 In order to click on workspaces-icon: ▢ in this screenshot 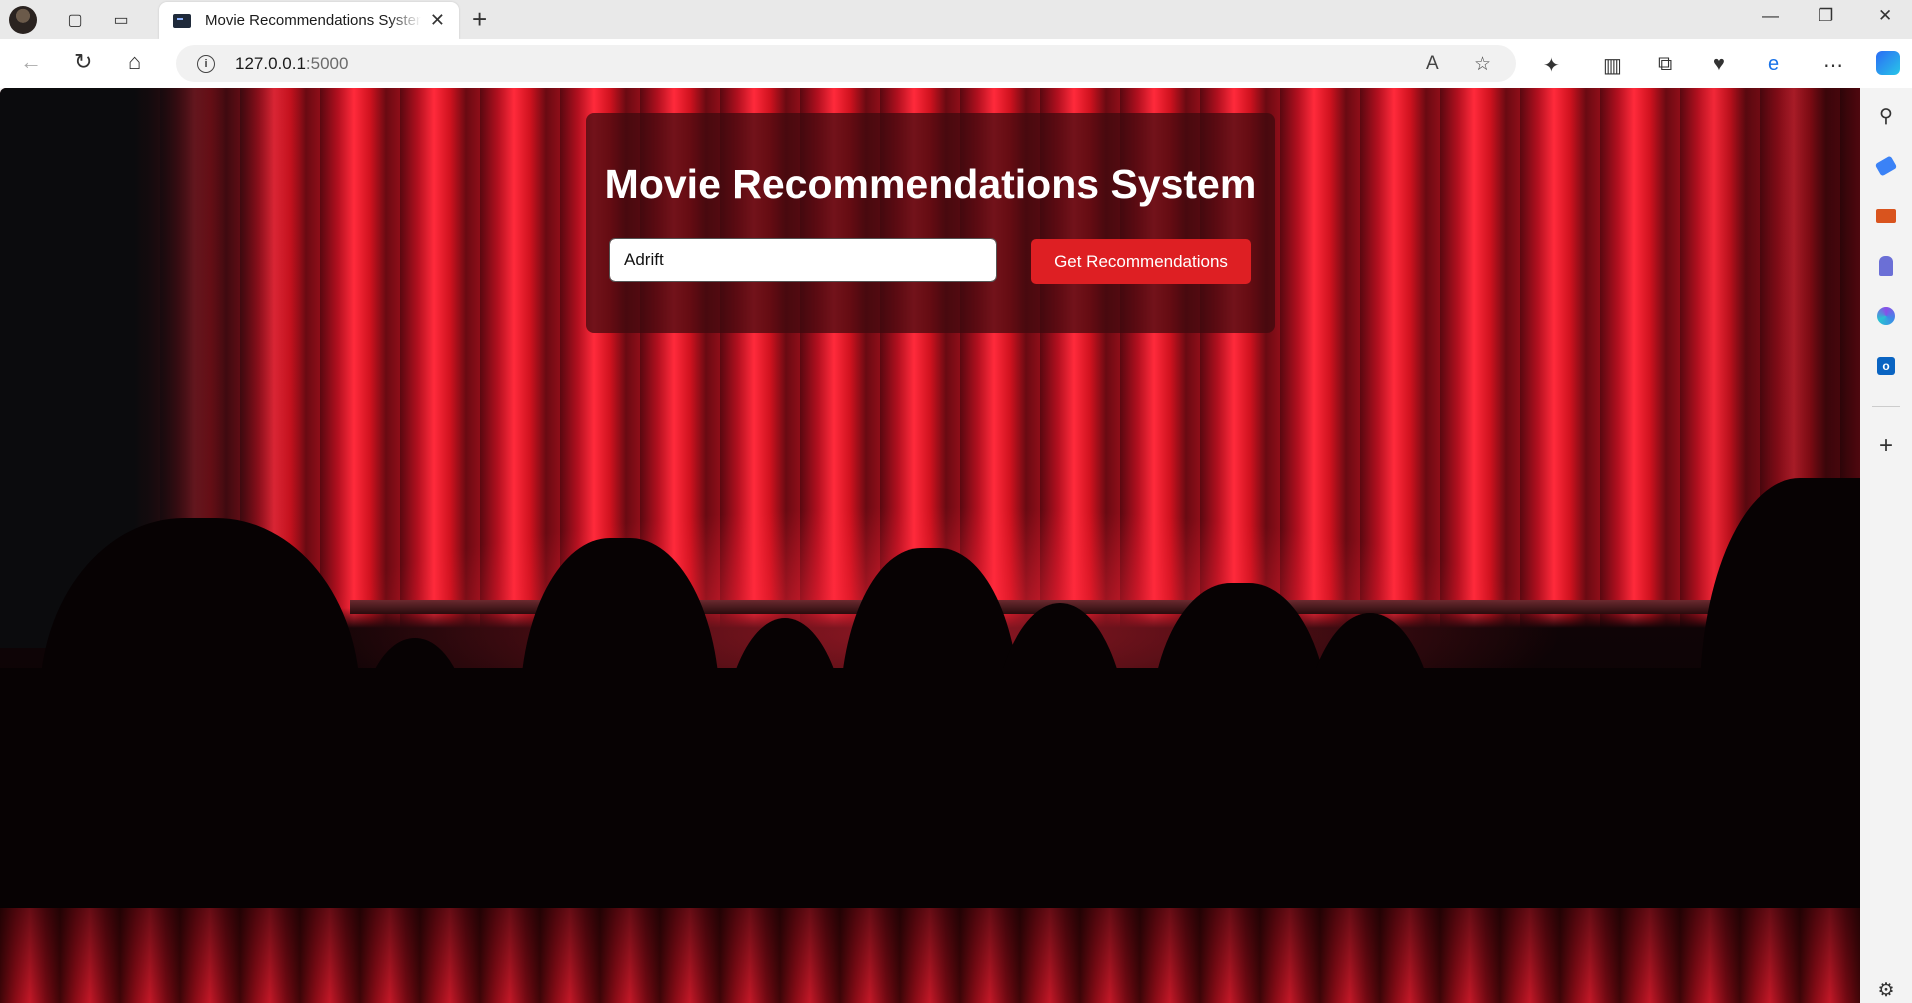, I will do `click(75, 20)`.